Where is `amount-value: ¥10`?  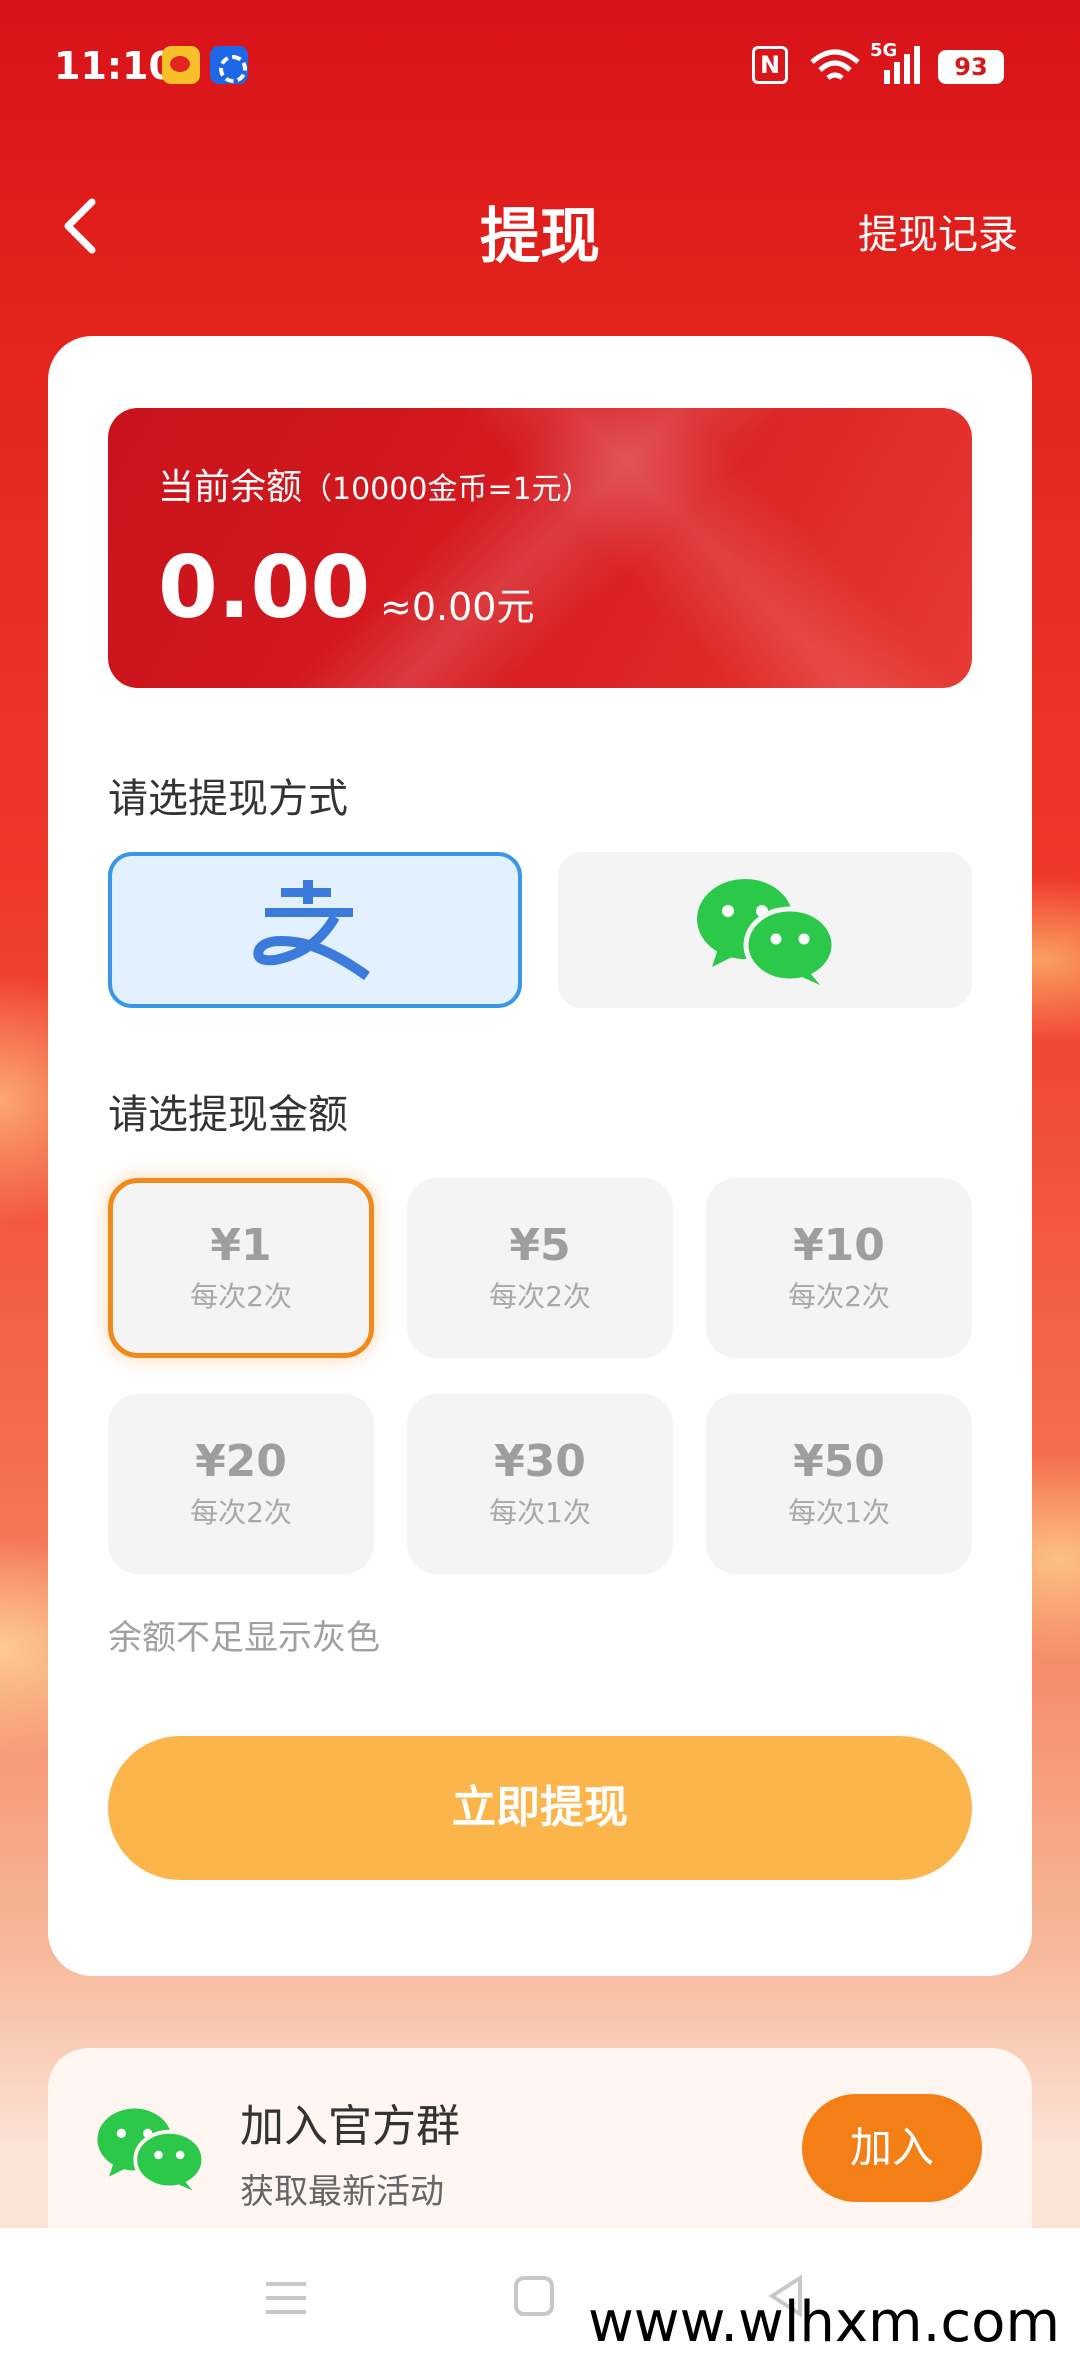
amount-value: ¥10 is located at coordinates (839, 1245).